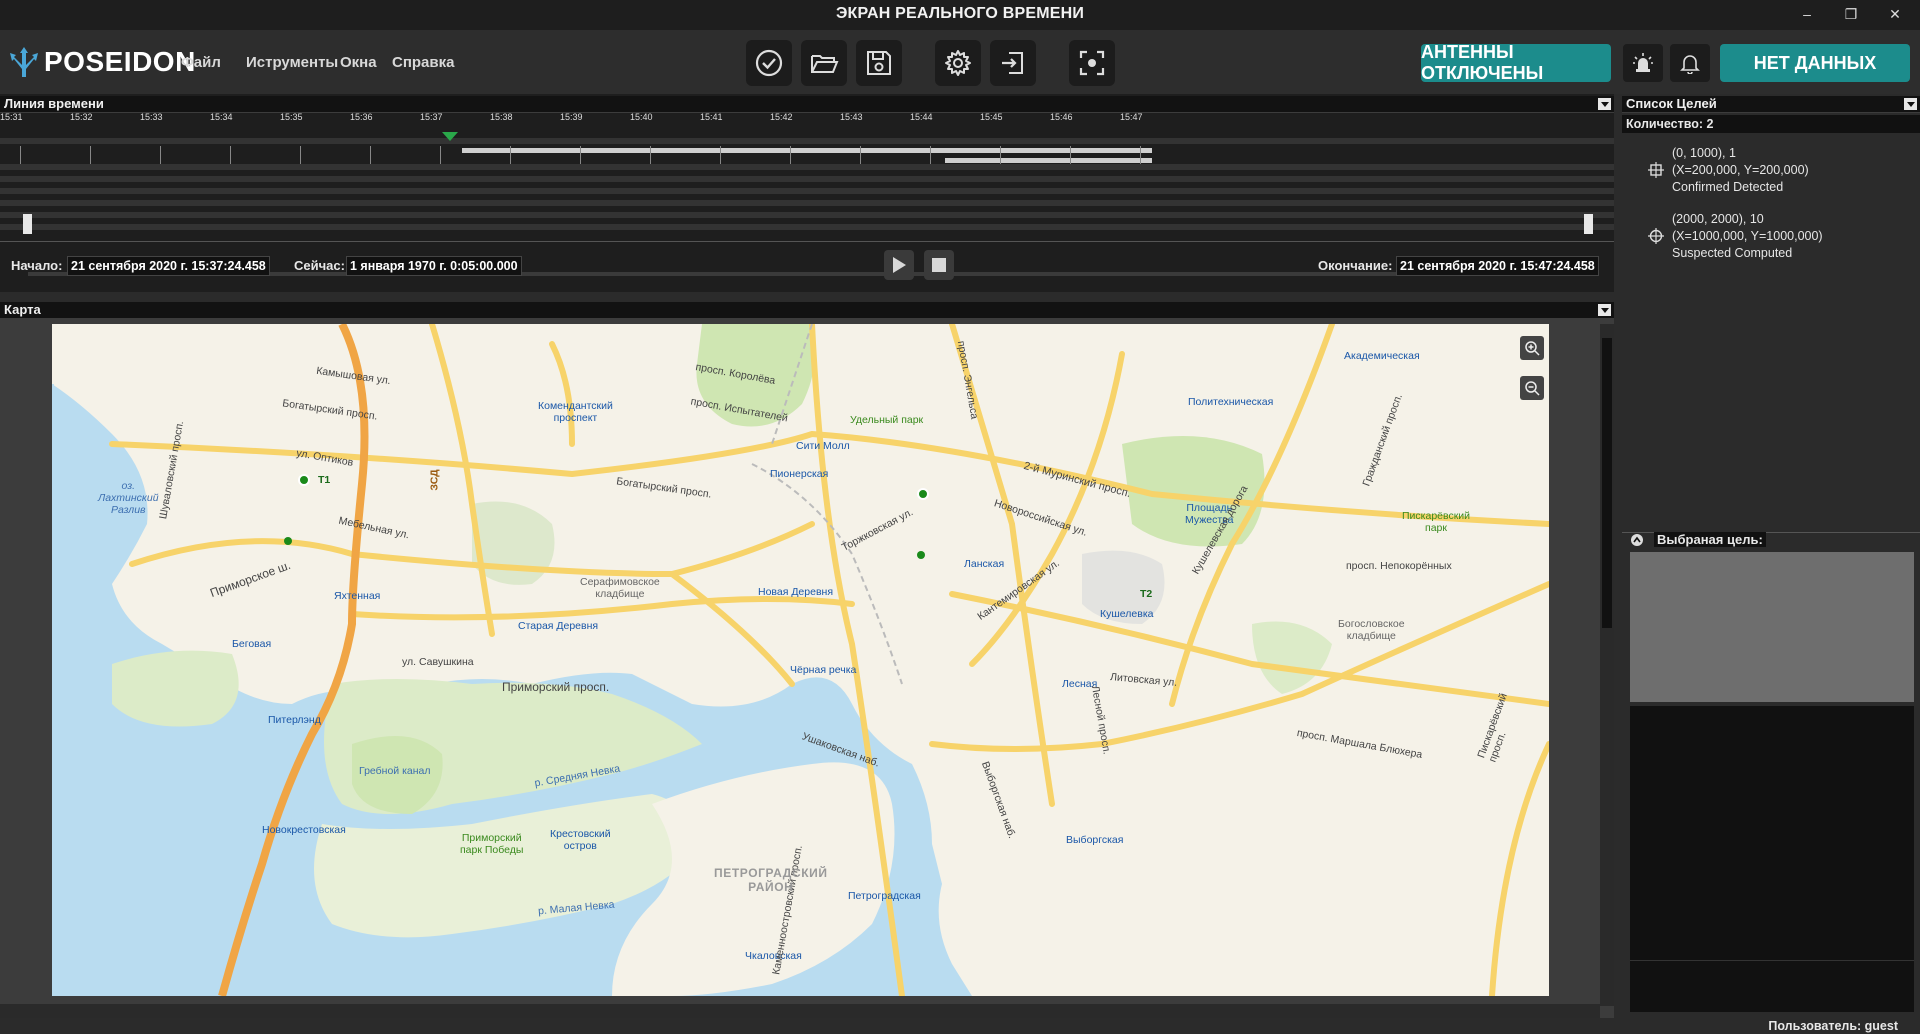  What do you see at coordinates (1671, 103) in the screenshot?
I see `targets-title: Список Целей` at bounding box center [1671, 103].